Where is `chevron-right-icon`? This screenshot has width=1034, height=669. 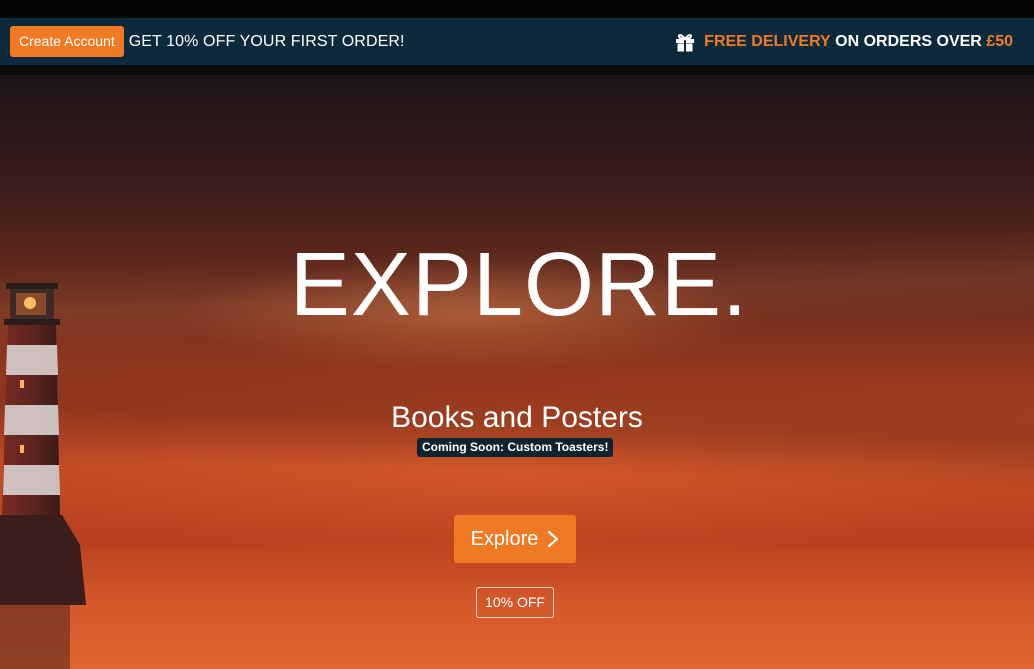
chevron-right-icon is located at coordinates (553, 539).